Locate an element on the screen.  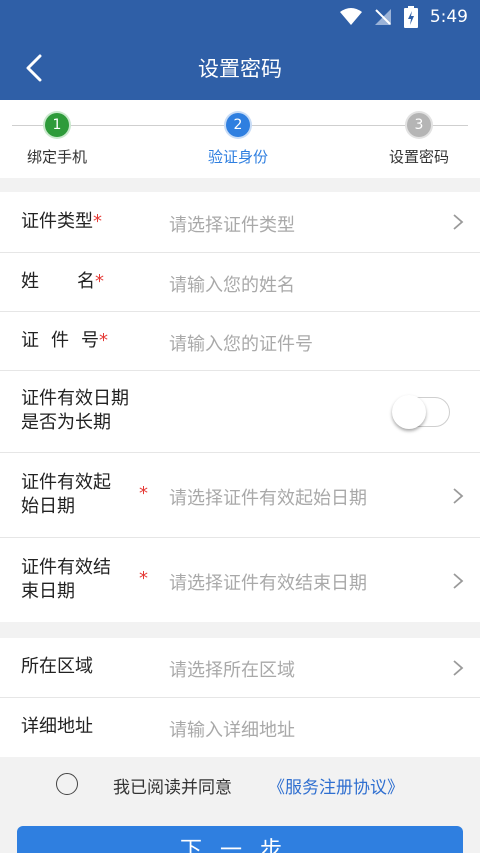
id-type-select: 请选择证件类型 is located at coordinates (232, 224).